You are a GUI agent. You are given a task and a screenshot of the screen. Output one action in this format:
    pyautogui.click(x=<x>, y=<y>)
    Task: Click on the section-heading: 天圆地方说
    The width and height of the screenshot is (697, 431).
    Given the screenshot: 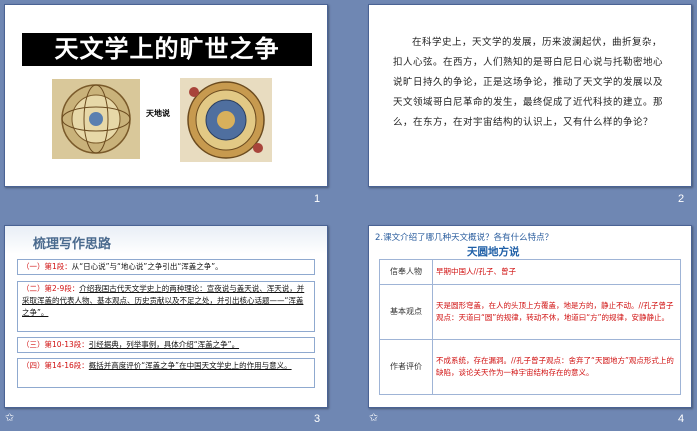 What is the action you would take?
    pyautogui.click(x=493, y=252)
    